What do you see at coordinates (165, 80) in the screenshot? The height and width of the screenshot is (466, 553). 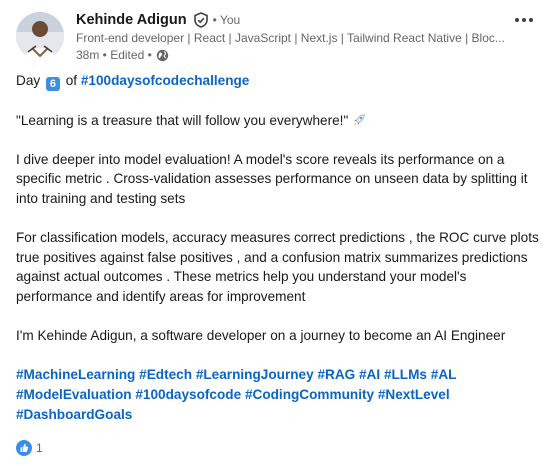 I see `hashtag-link: #100daysofcodechallenge` at bounding box center [165, 80].